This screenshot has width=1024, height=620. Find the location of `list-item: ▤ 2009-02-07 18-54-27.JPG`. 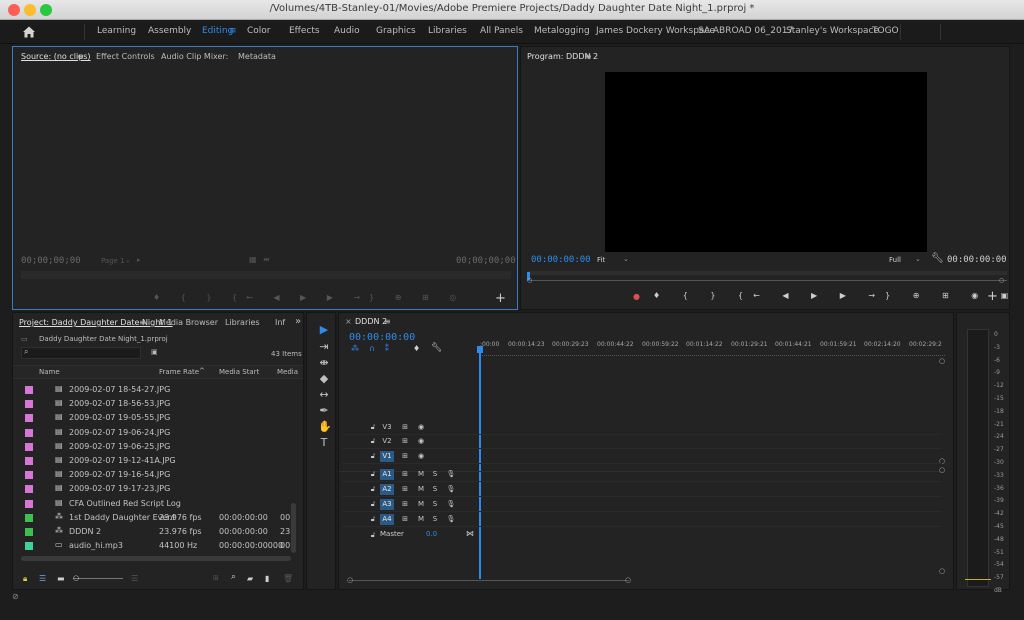

list-item: ▤ 2009-02-07 18-54-27.JPG is located at coordinates (151, 390).